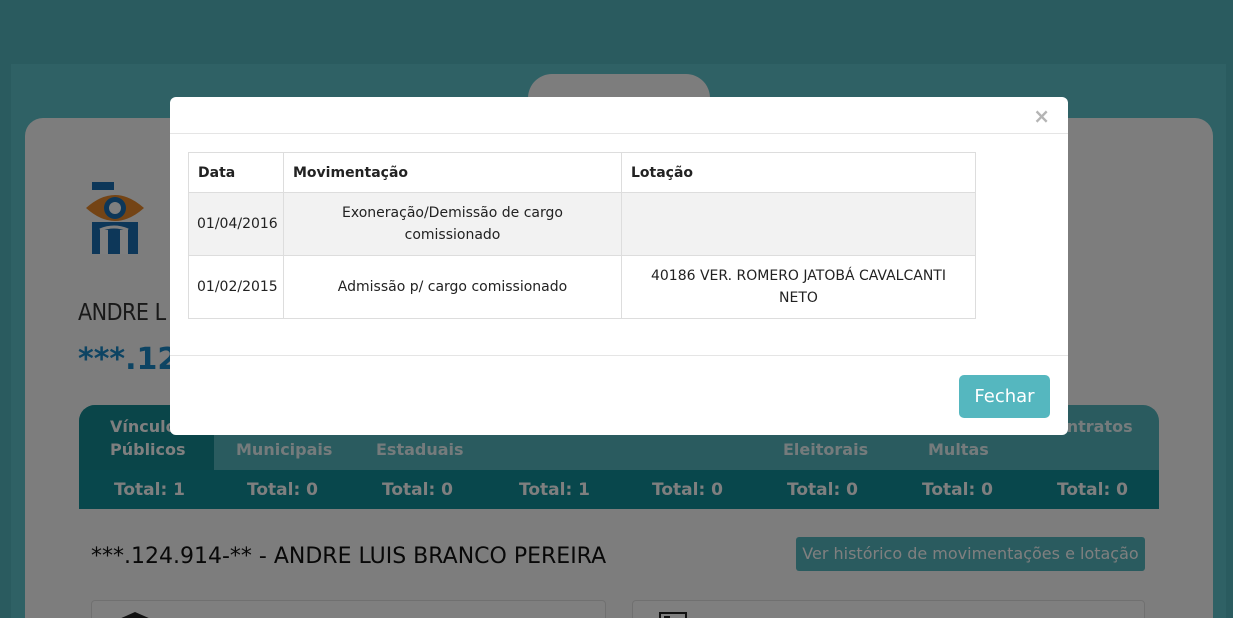  Describe the element at coordinates (236, 287) in the screenshot. I see `cell-data: 01/02/2015` at that location.